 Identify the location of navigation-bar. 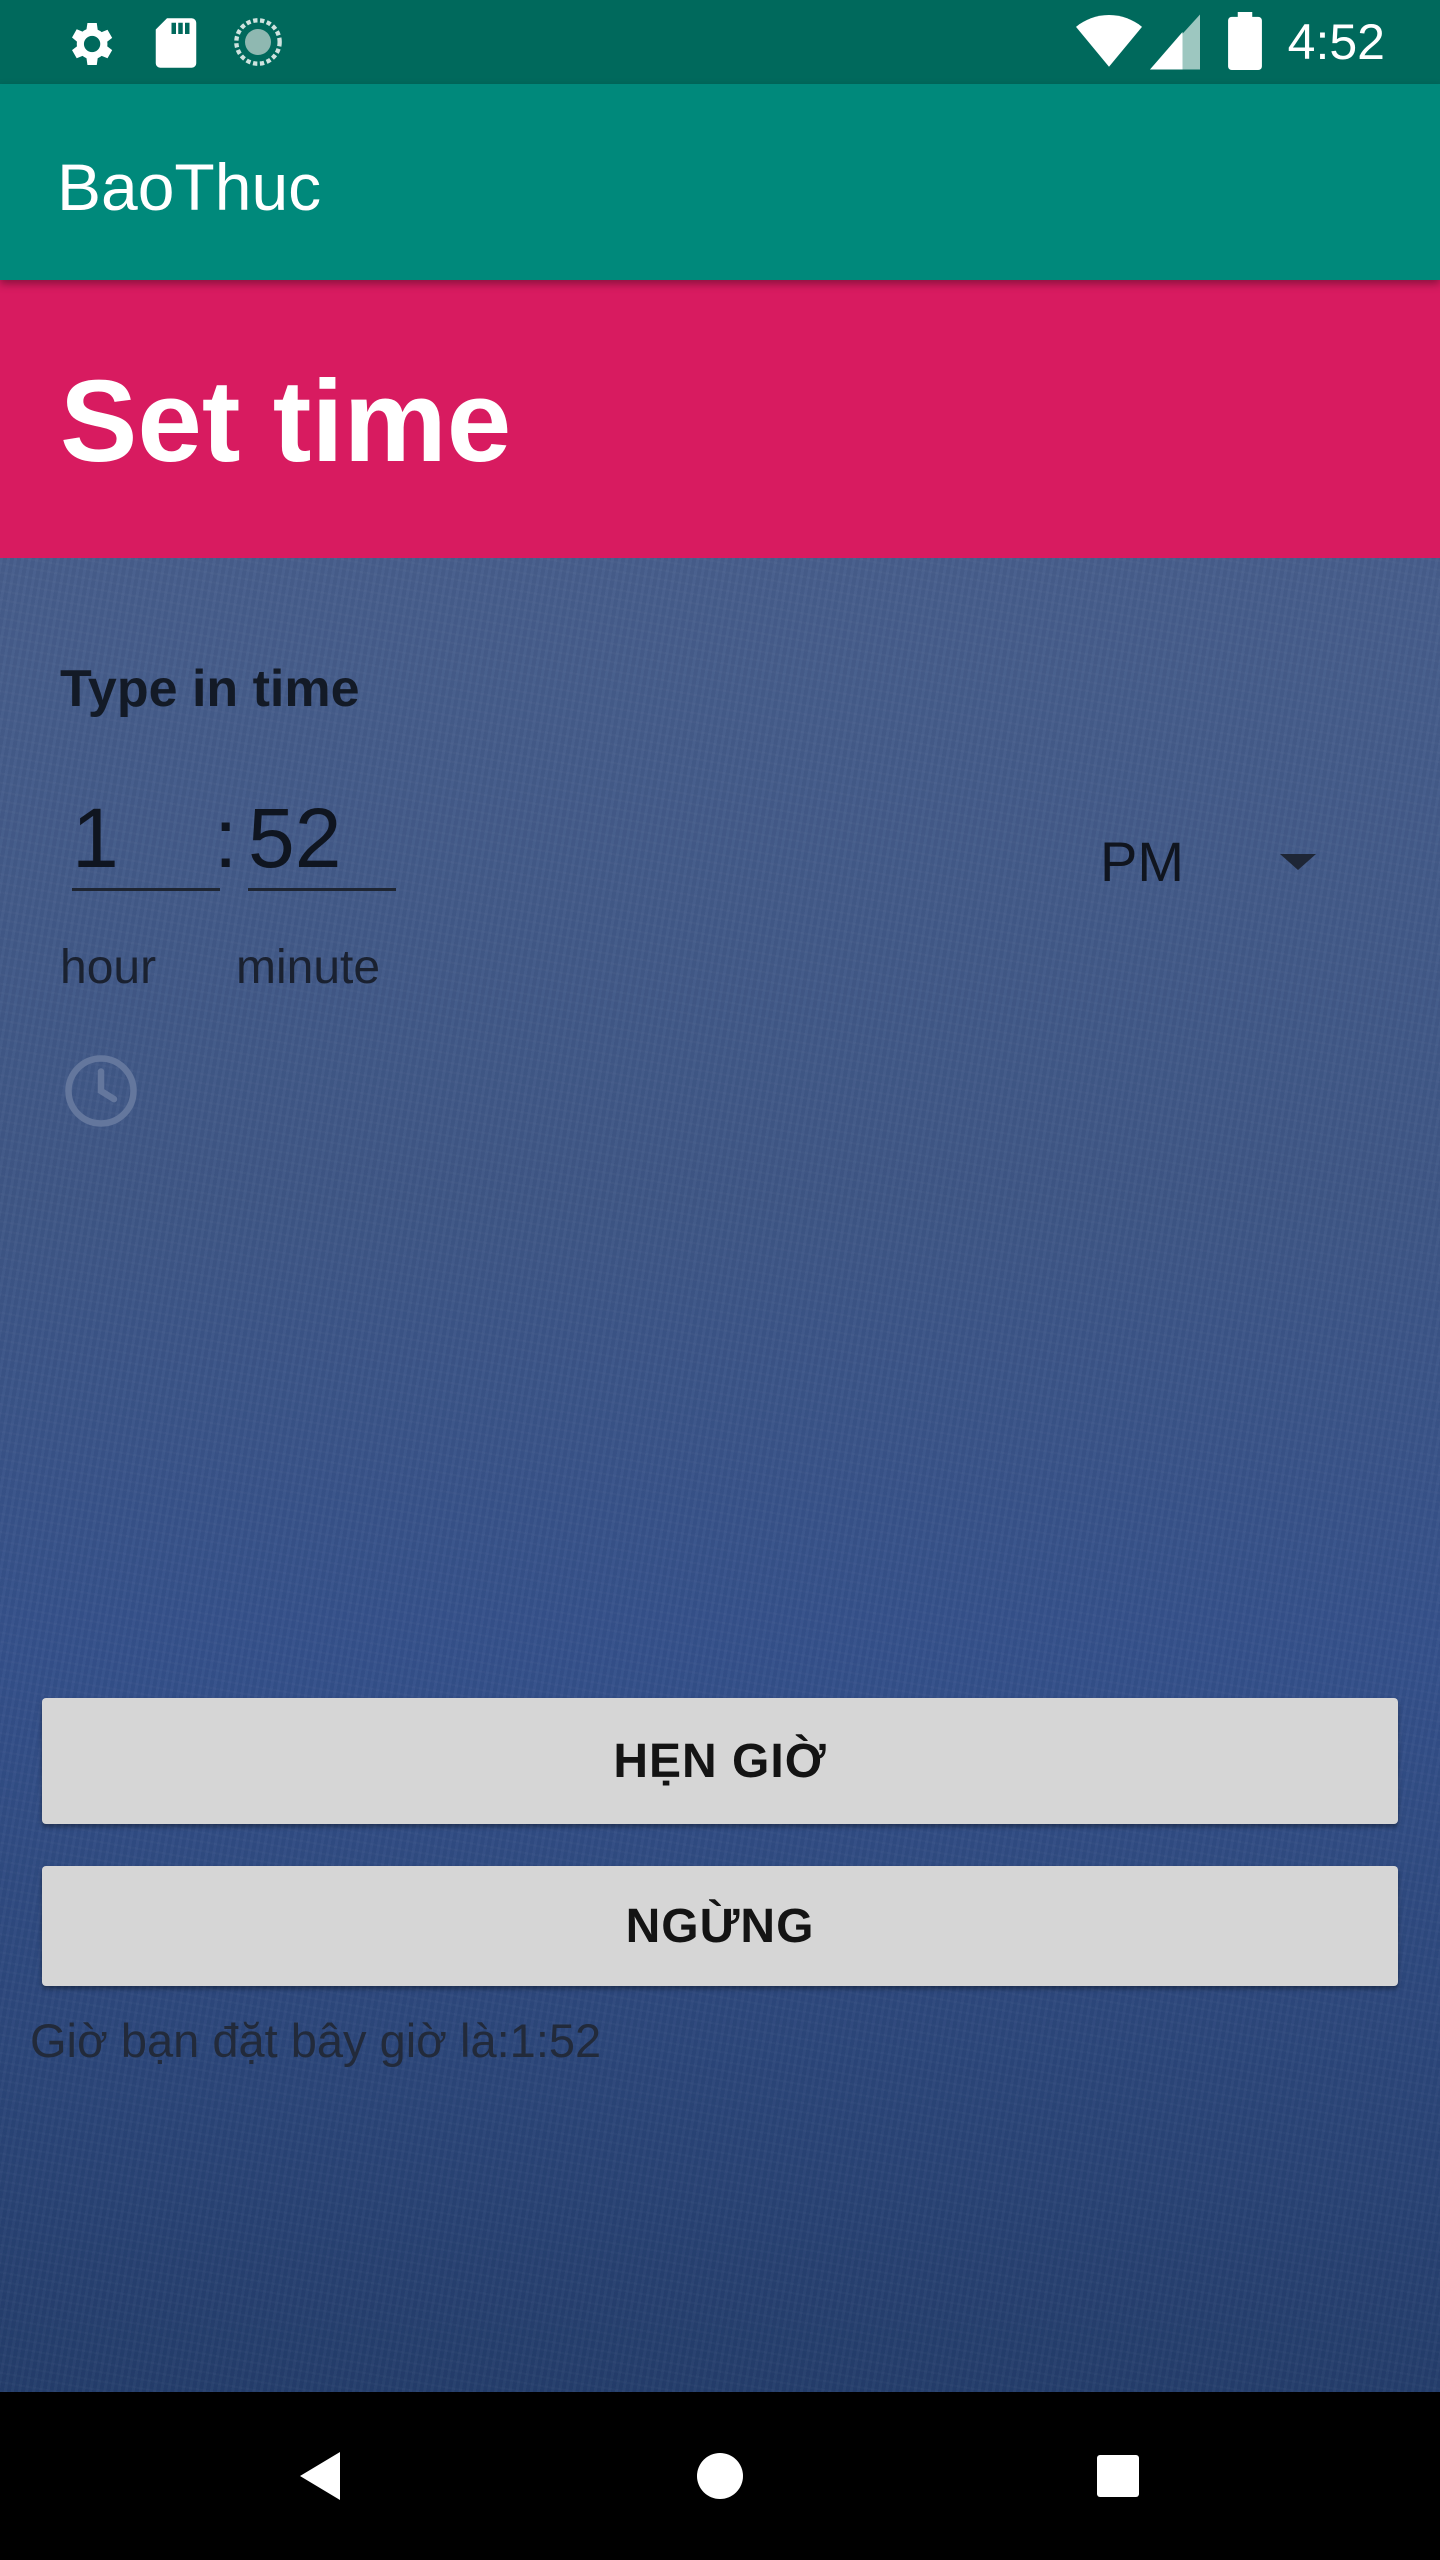
(720, 2476).